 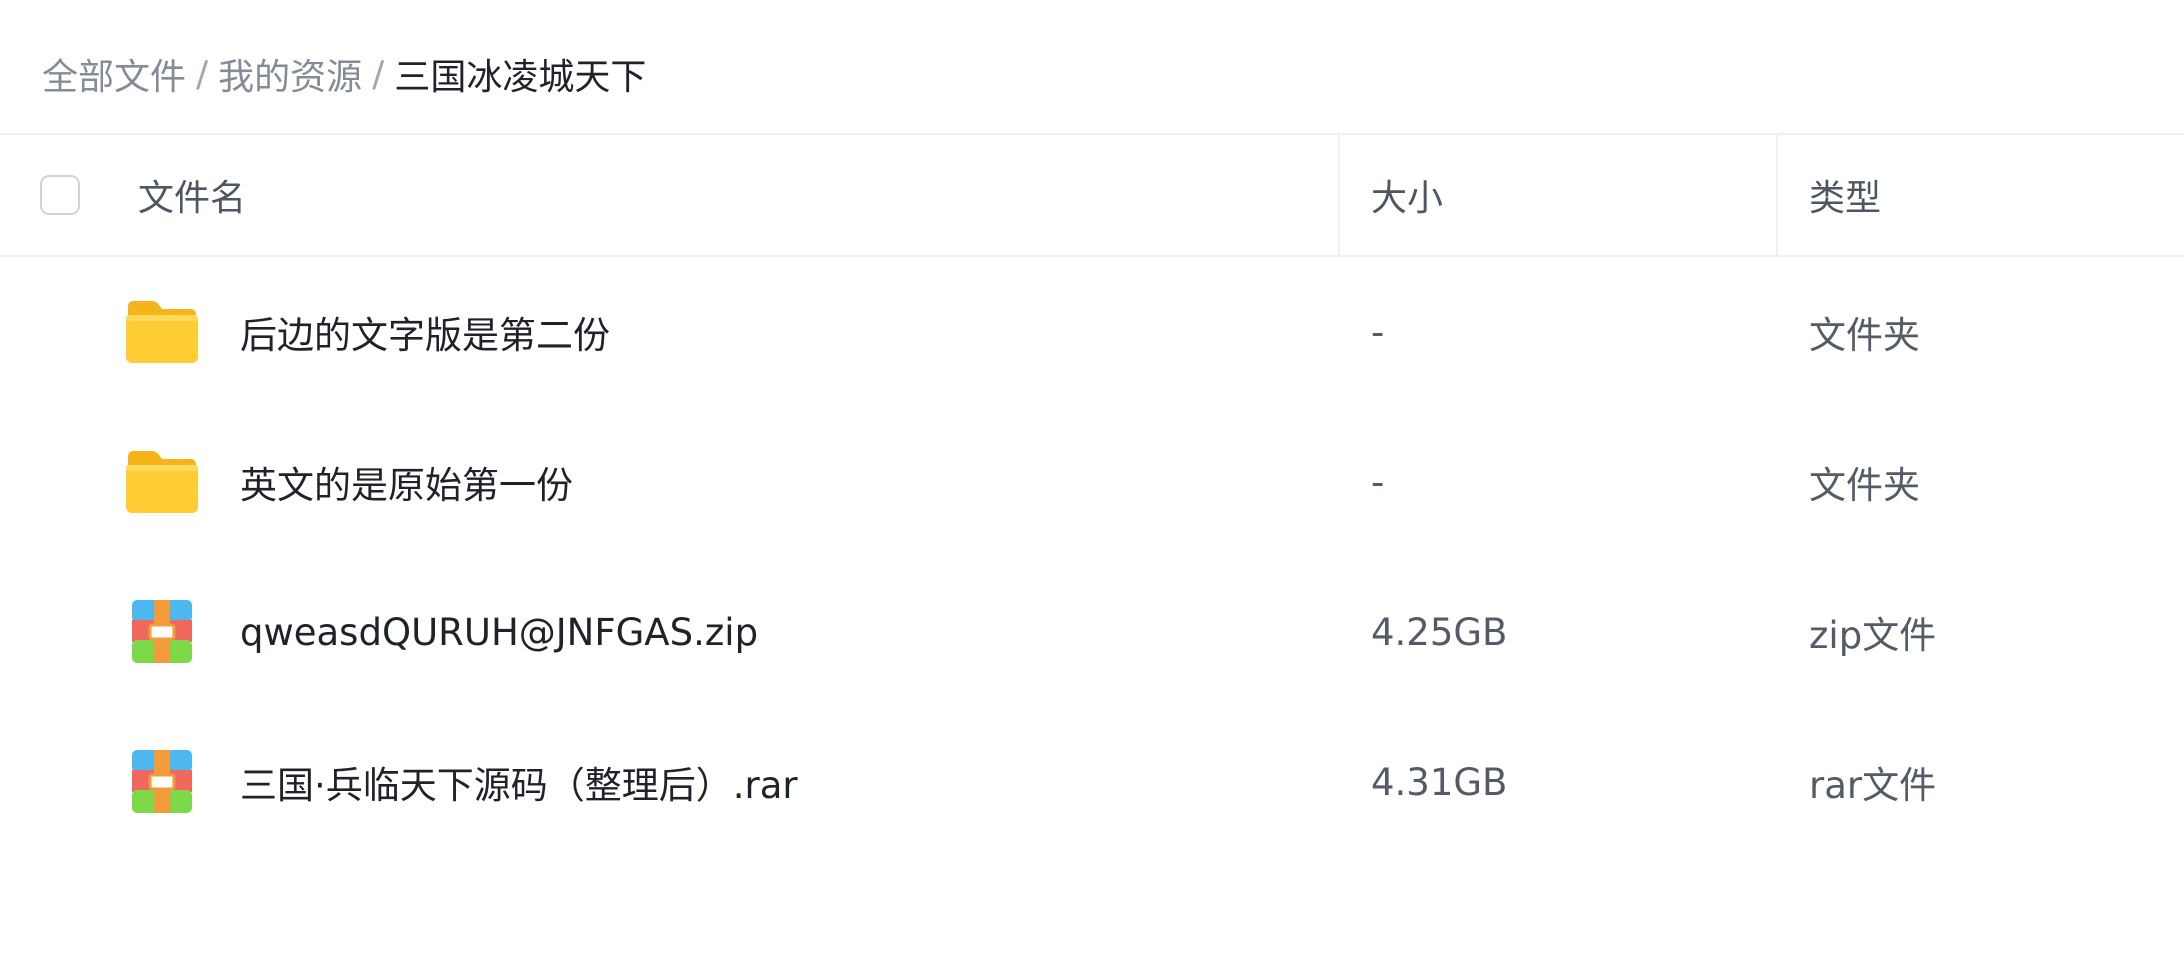 I want to click on file-size: 4.31GB, so click(x=1439, y=782).